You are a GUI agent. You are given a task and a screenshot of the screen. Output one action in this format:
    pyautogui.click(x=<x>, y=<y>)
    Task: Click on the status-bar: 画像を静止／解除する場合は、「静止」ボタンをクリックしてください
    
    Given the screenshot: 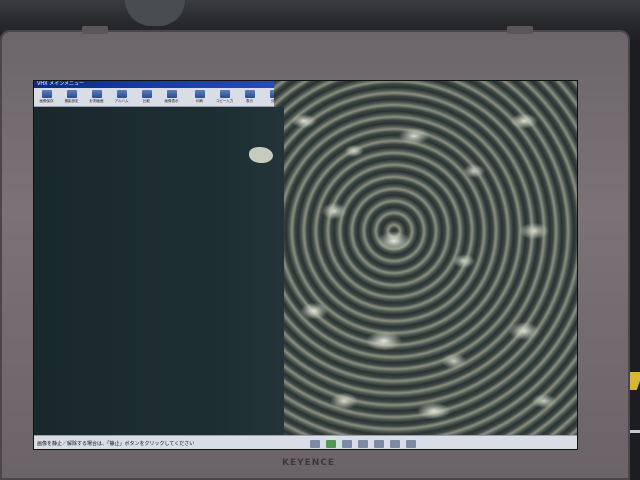 What is the action you would take?
    pyautogui.click(x=305, y=442)
    